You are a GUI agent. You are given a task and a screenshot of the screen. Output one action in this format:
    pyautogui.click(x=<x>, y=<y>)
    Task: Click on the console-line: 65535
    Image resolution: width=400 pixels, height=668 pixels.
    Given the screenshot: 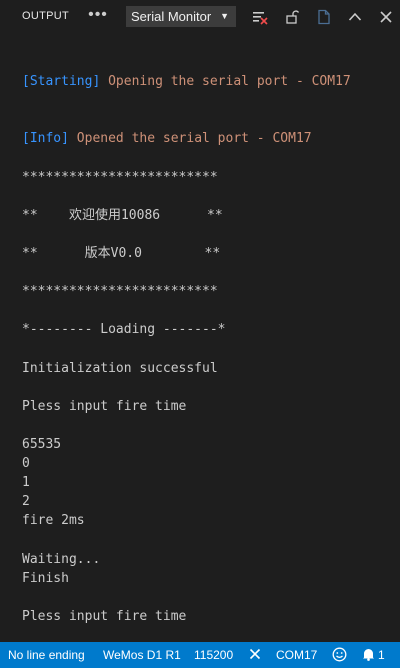 What is the action you would take?
    pyautogui.click(x=42, y=444)
    